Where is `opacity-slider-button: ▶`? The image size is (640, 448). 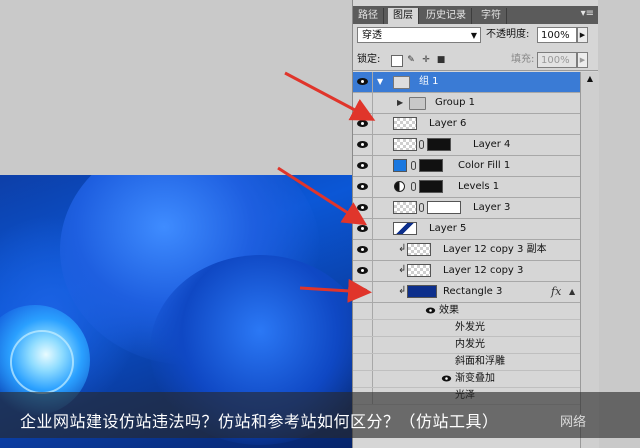
opacity-slider-button: ▶ is located at coordinates (582, 35).